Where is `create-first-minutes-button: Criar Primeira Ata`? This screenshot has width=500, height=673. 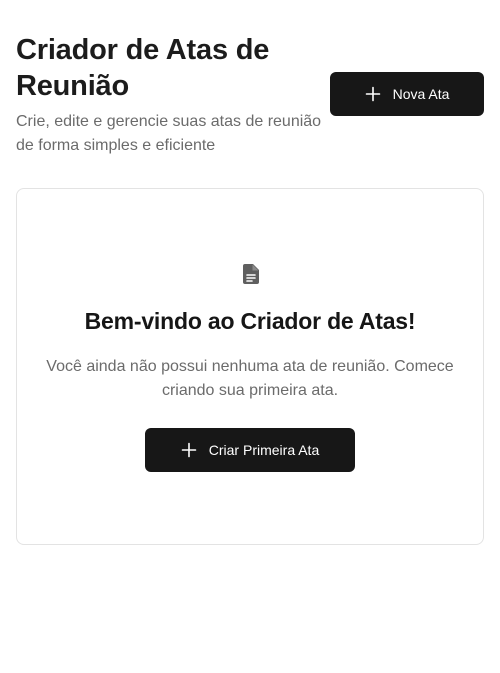 create-first-minutes-button: Criar Primeira Ata is located at coordinates (250, 450).